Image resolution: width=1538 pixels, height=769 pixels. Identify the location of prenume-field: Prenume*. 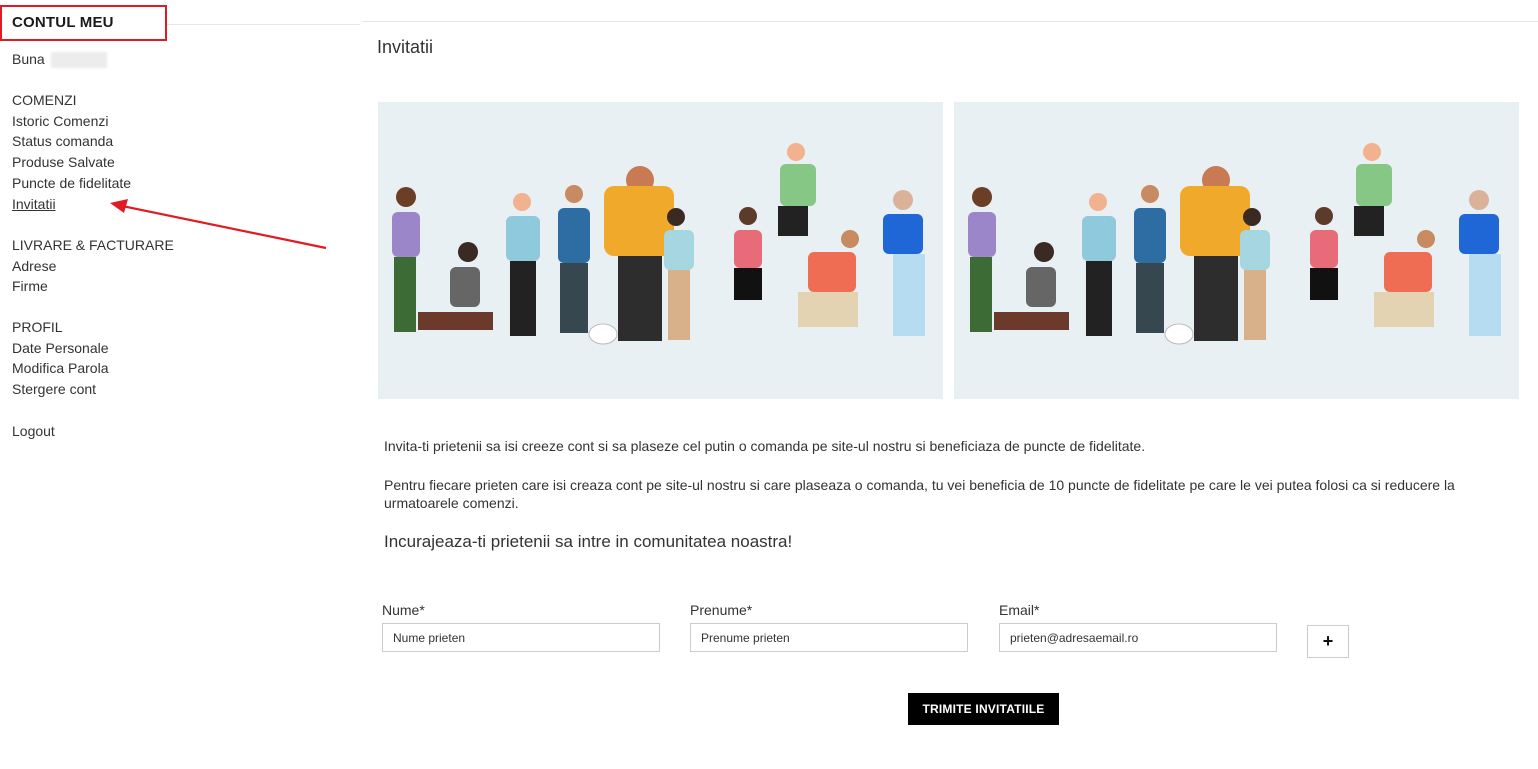
(829, 627).